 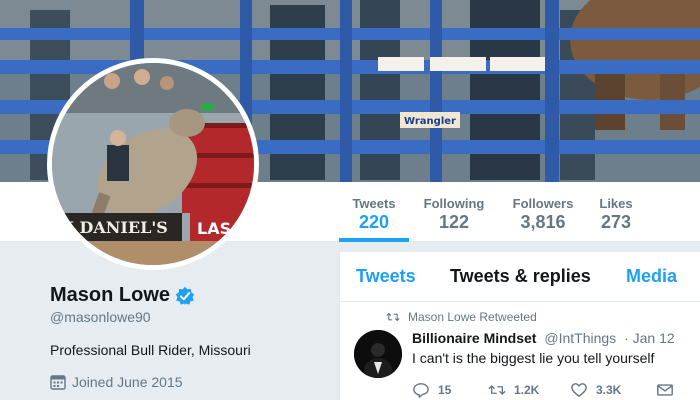 I want to click on tweet-date: · Jan 12, so click(x=649, y=338).